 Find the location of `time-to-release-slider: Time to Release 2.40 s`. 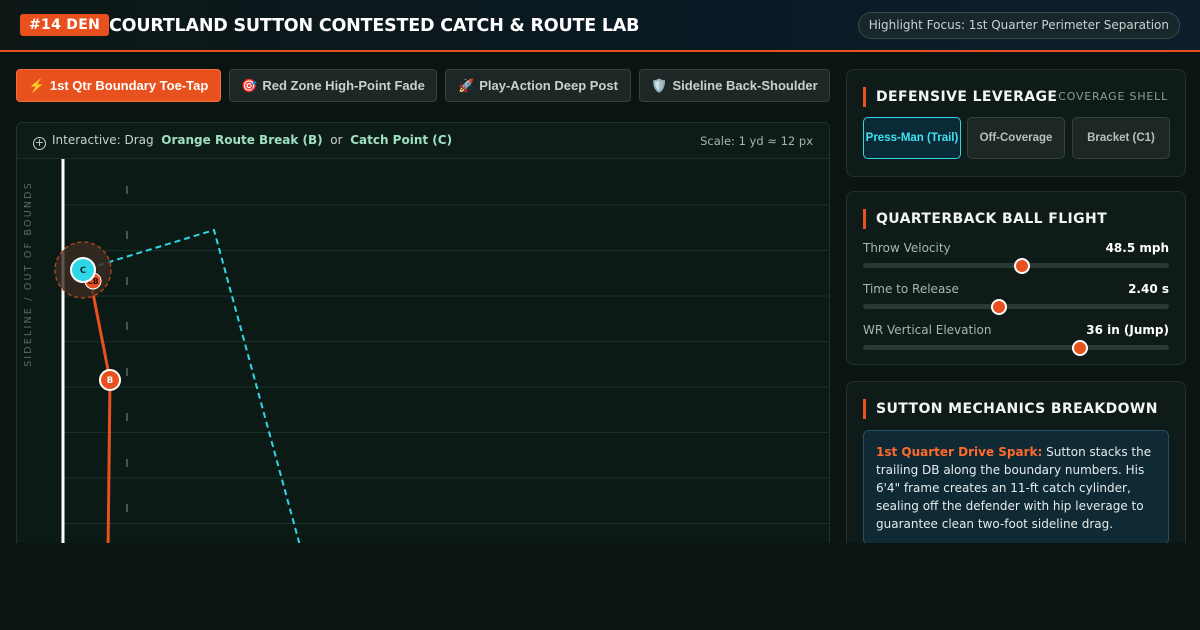

time-to-release-slider: Time to Release 2.40 s is located at coordinates (1016, 299).